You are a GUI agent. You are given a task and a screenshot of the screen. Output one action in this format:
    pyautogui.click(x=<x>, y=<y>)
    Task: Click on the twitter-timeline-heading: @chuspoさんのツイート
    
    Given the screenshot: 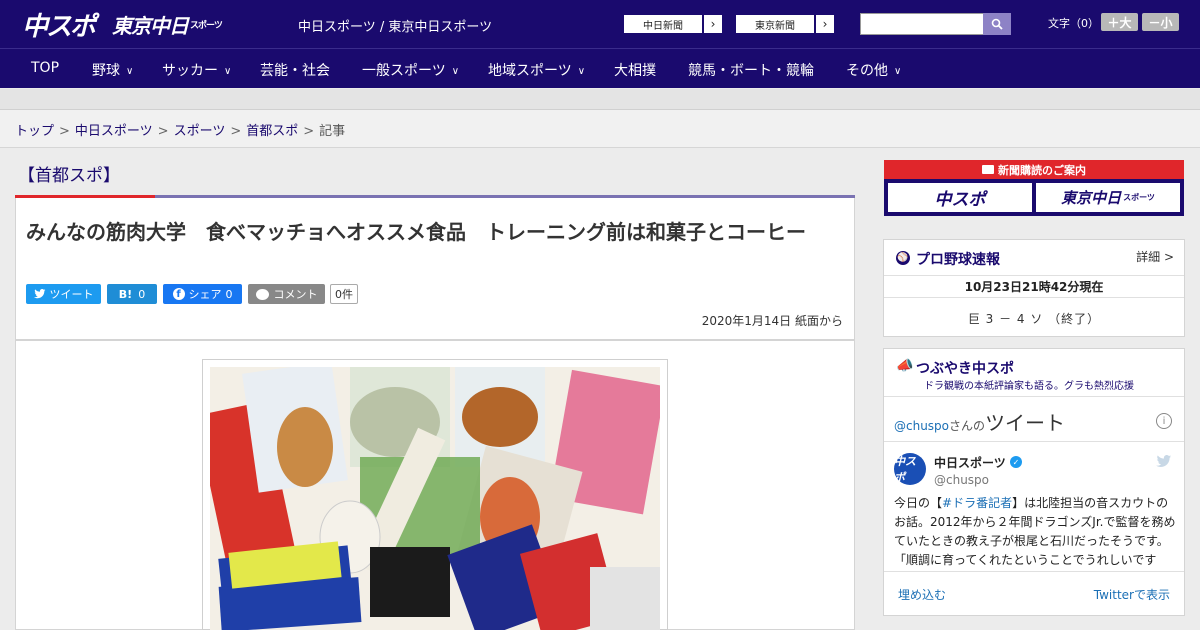 What is the action you would take?
    pyautogui.click(x=979, y=421)
    